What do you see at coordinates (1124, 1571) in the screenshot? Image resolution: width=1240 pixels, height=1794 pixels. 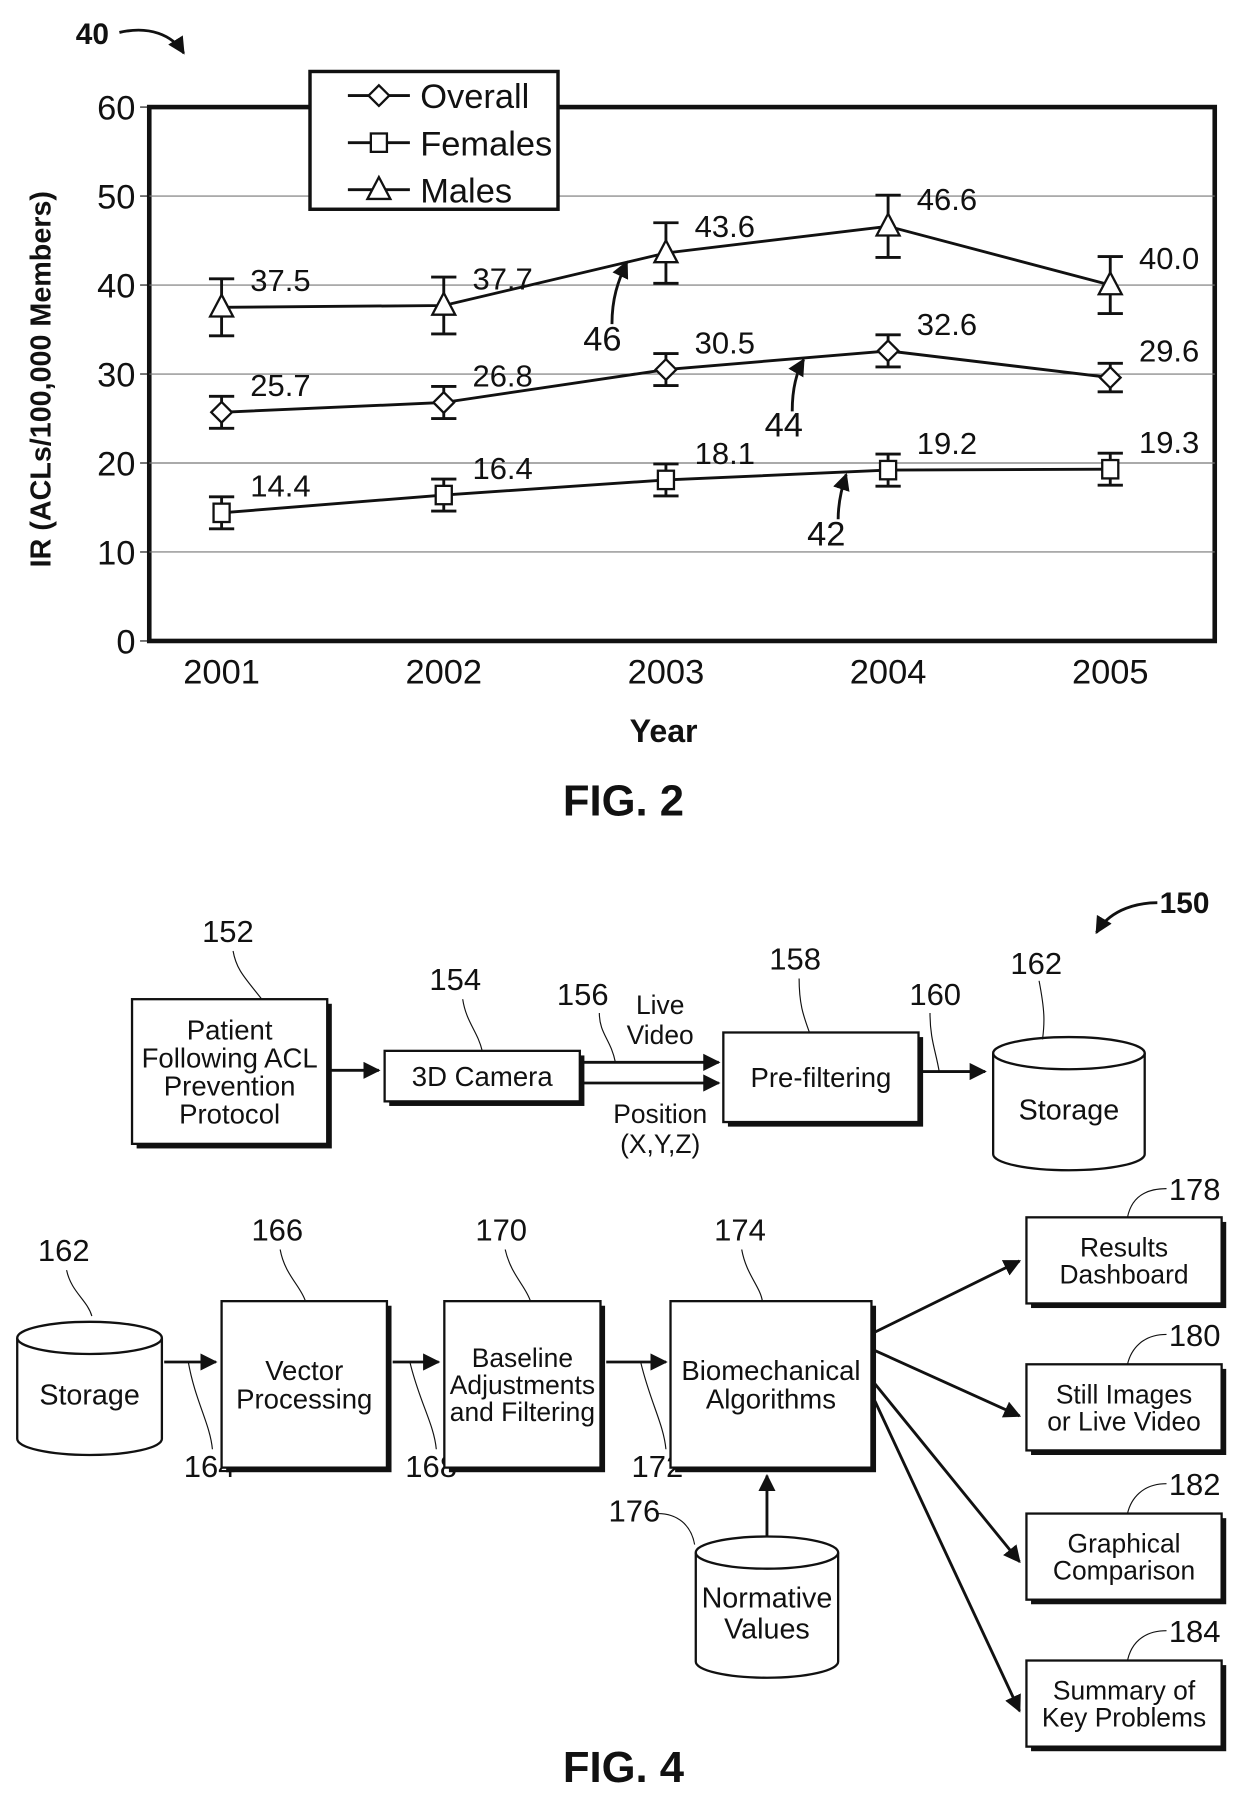 I see `box-label: Comparison` at bounding box center [1124, 1571].